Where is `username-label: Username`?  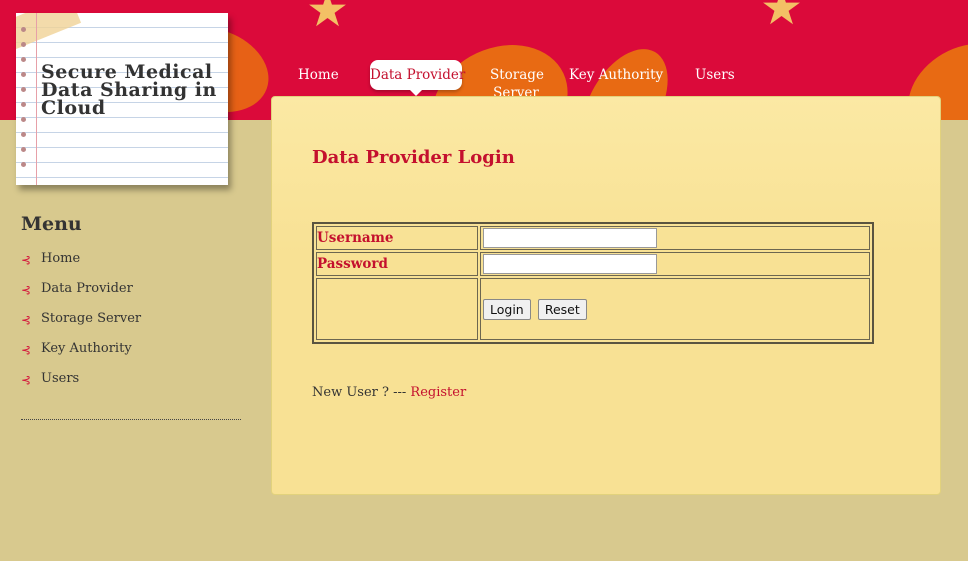 username-label: Username is located at coordinates (397, 238).